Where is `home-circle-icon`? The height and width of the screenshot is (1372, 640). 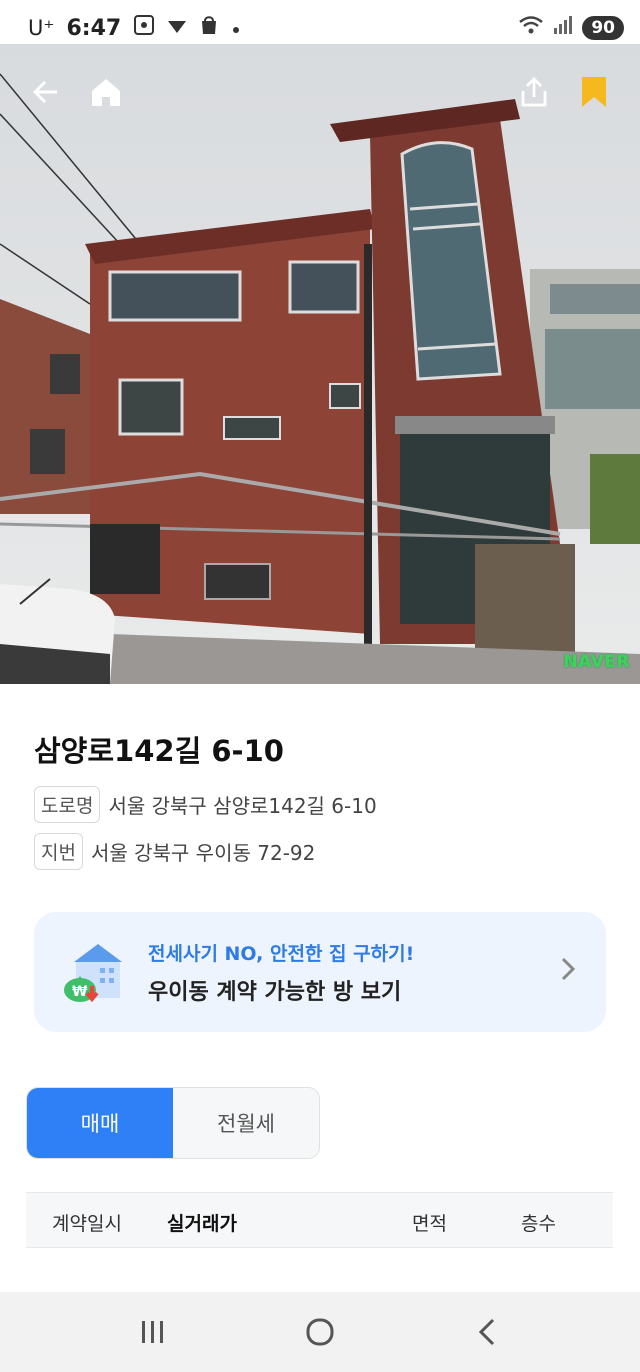
home-circle-icon is located at coordinates (320, 1332).